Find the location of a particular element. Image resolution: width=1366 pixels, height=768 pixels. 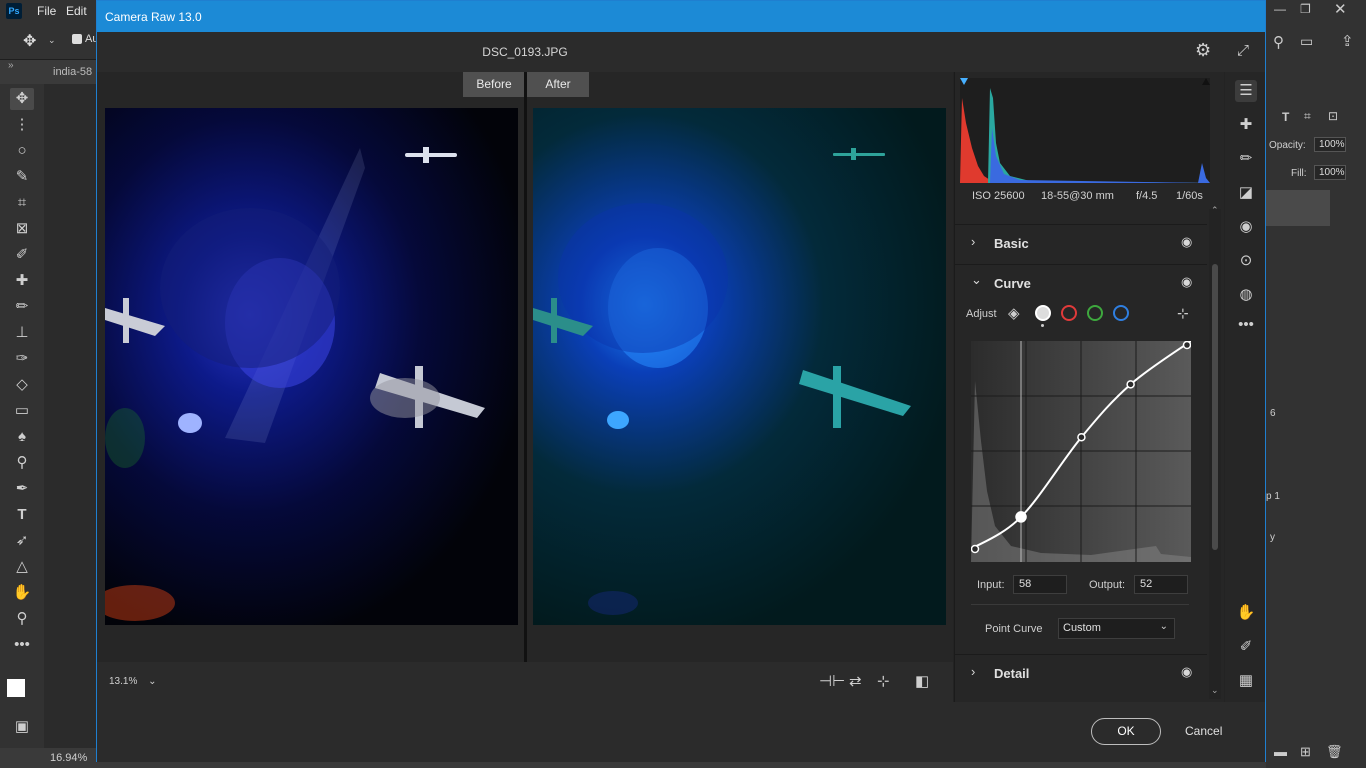

opacity-input: 100% is located at coordinates (1330, 144).